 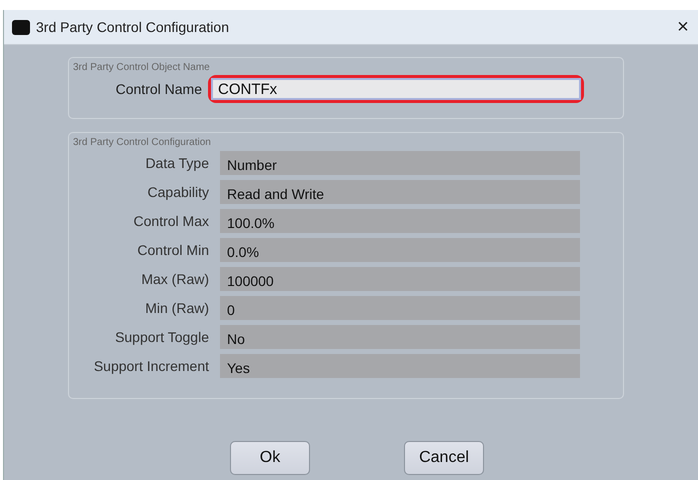 I want to click on value-field: Yes, so click(x=400, y=366).